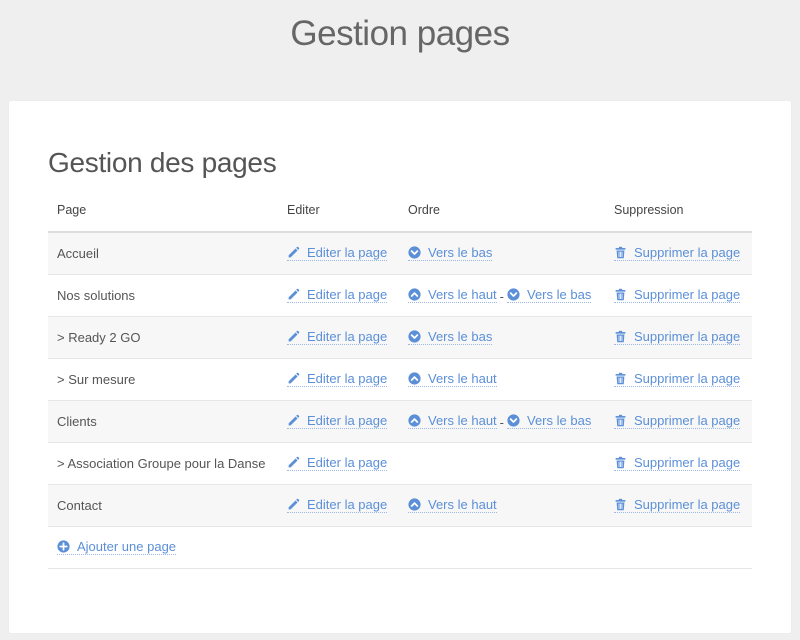 The width and height of the screenshot is (800, 640). I want to click on column-header-edit: Editer, so click(338, 211).